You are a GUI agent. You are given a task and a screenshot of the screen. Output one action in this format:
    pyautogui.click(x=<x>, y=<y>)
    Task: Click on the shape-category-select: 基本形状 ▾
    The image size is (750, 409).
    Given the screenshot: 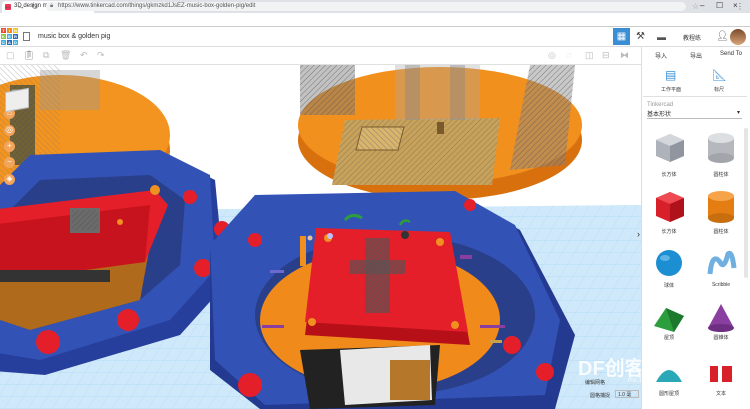 What is the action you would take?
    pyautogui.click(x=694, y=114)
    